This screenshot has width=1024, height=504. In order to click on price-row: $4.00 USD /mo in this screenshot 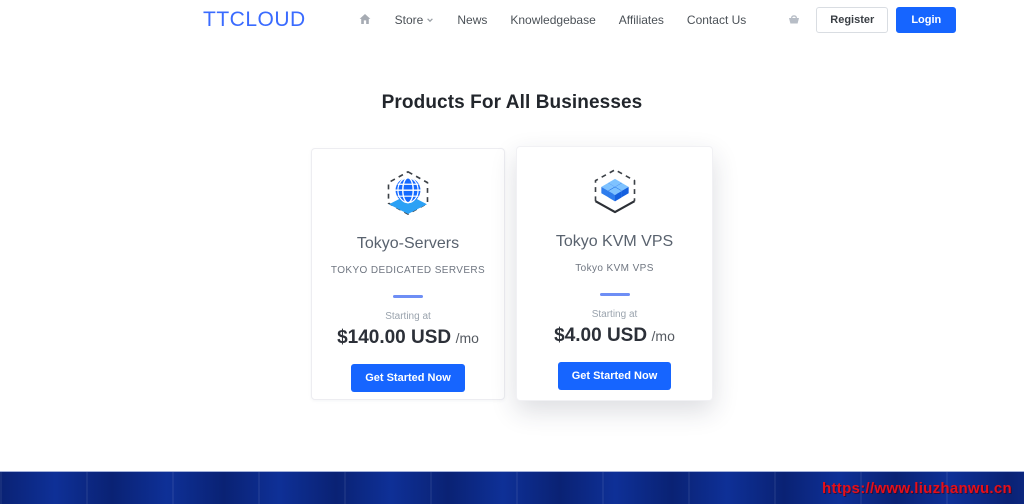, I will do `click(614, 336)`.